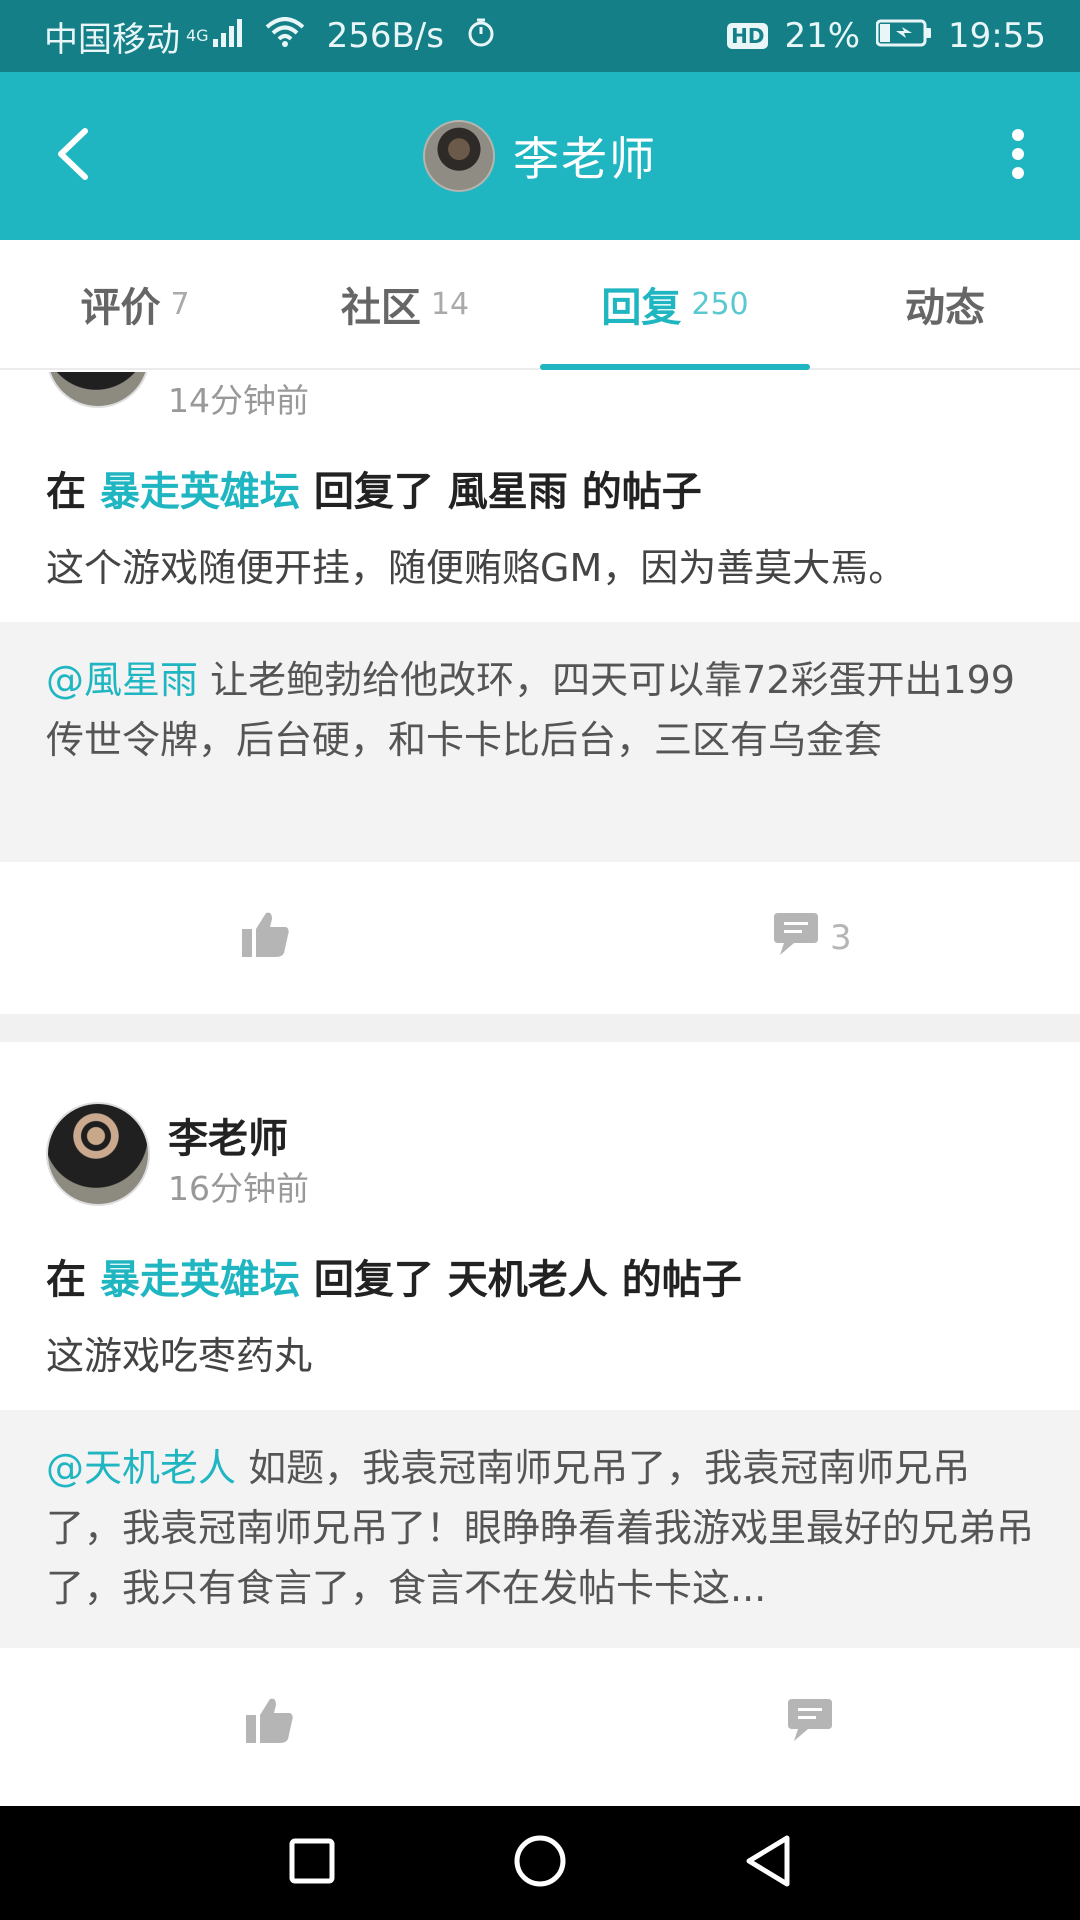 Image resolution: width=1080 pixels, height=1920 pixels. What do you see at coordinates (380, 308) in the screenshot?
I see `tab-label: 社区` at bounding box center [380, 308].